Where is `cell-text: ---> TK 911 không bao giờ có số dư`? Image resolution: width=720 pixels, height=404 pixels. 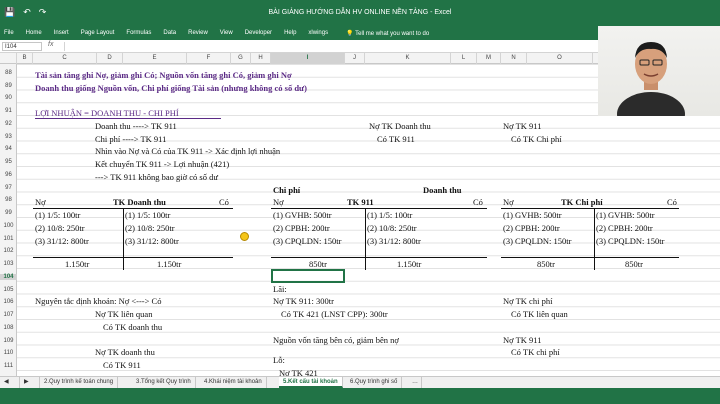 cell-text: ---> TK 911 không bao giờ có số dư is located at coordinates (156, 177).